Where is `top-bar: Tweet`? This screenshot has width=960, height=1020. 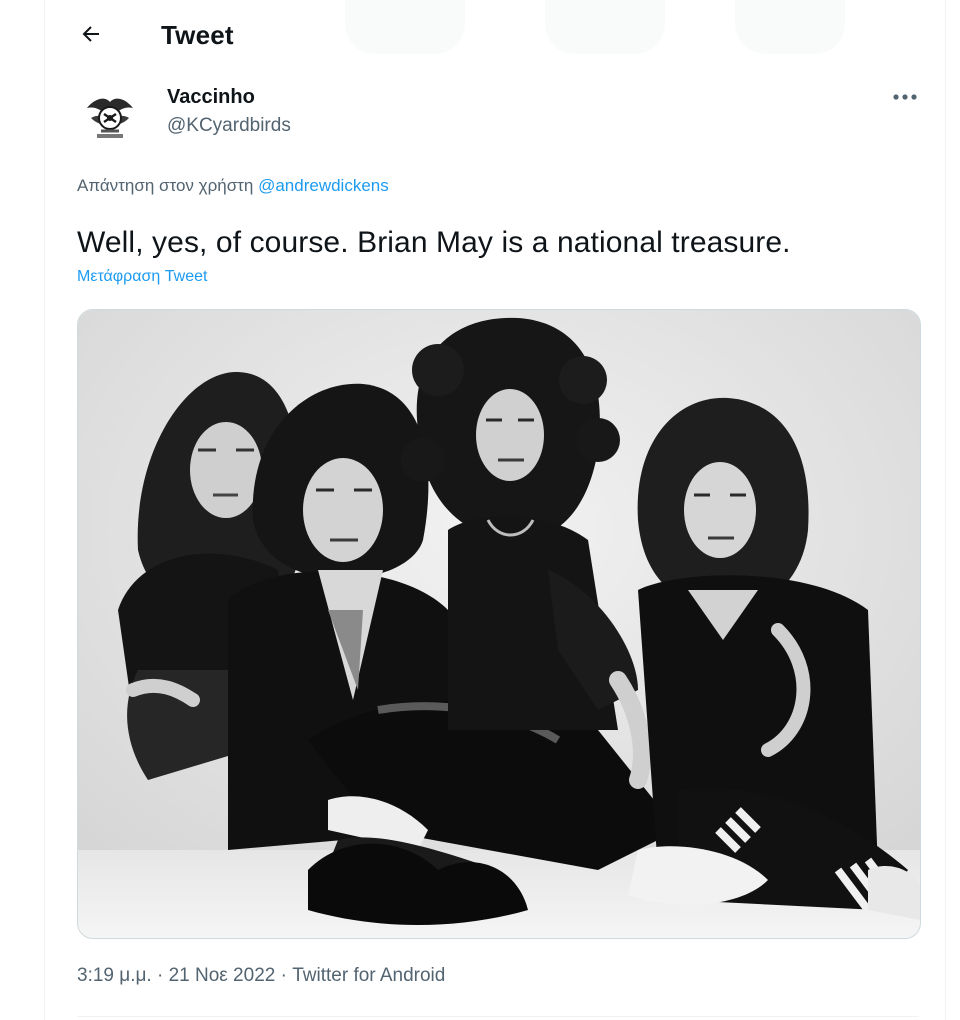
top-bar: Tweet is located at coordinates (495, 35).